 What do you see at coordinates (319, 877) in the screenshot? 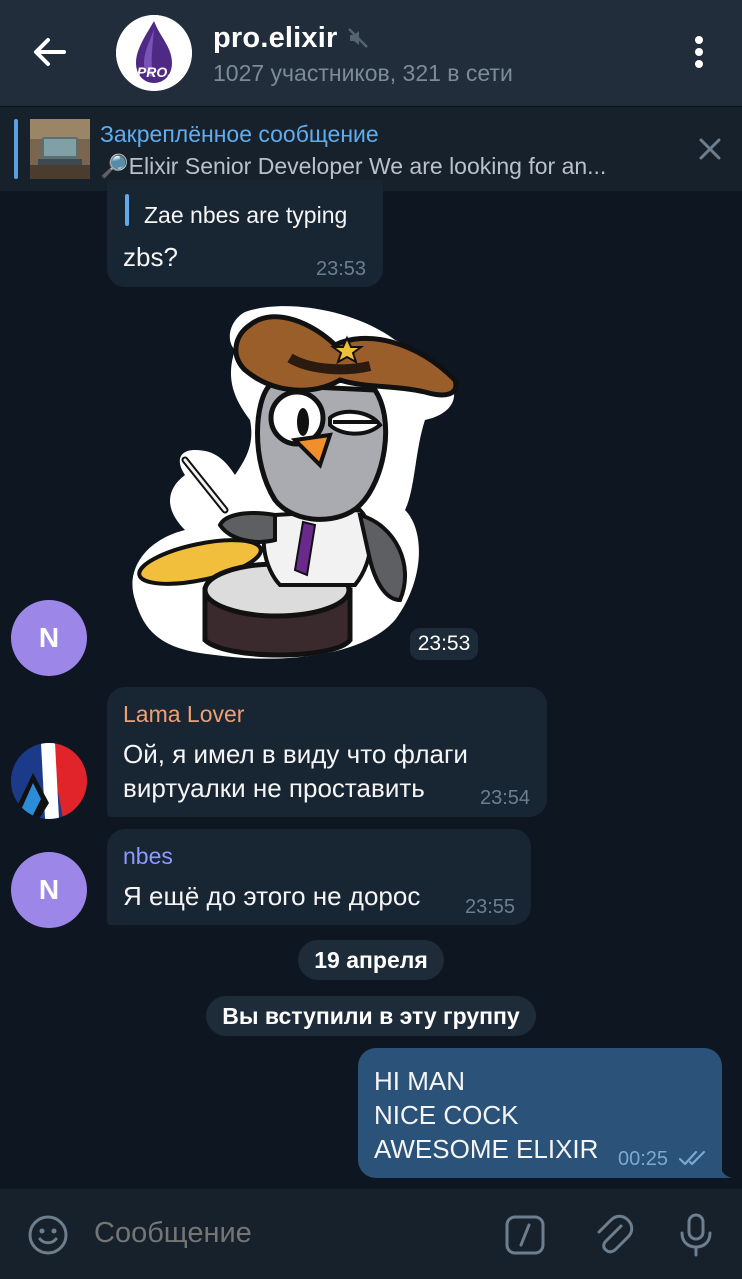
I see `message-bubble: nbes Я ещё до этого не дорос 23:55` at bounding box center [319, 877].